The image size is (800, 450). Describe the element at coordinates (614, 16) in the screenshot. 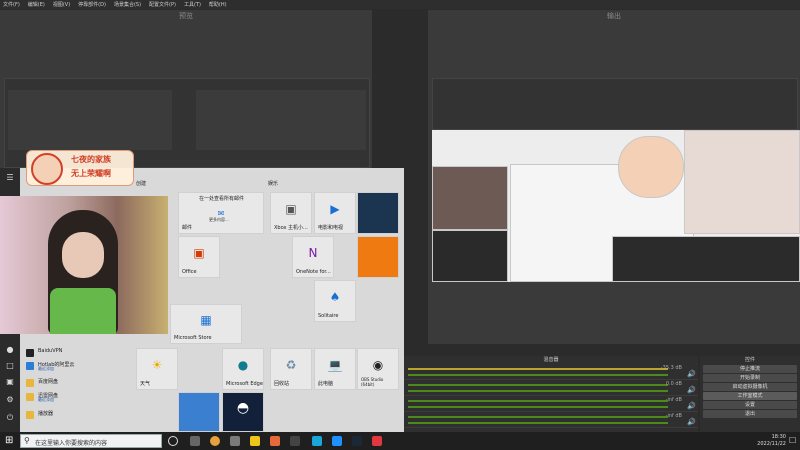

I see `program-title: 输出` at that location.